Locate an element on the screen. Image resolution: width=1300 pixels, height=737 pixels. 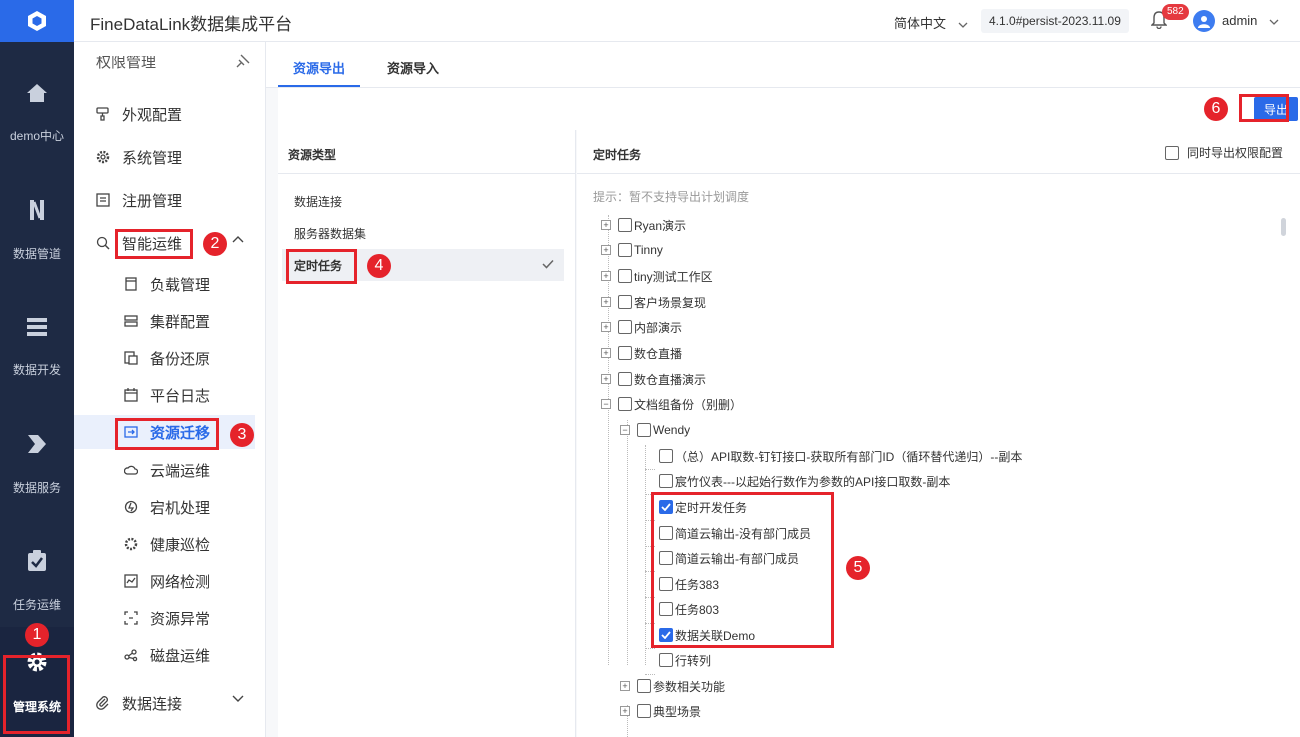
sidebar-item-register: 注册管理 is located at coordinates (169, 200).